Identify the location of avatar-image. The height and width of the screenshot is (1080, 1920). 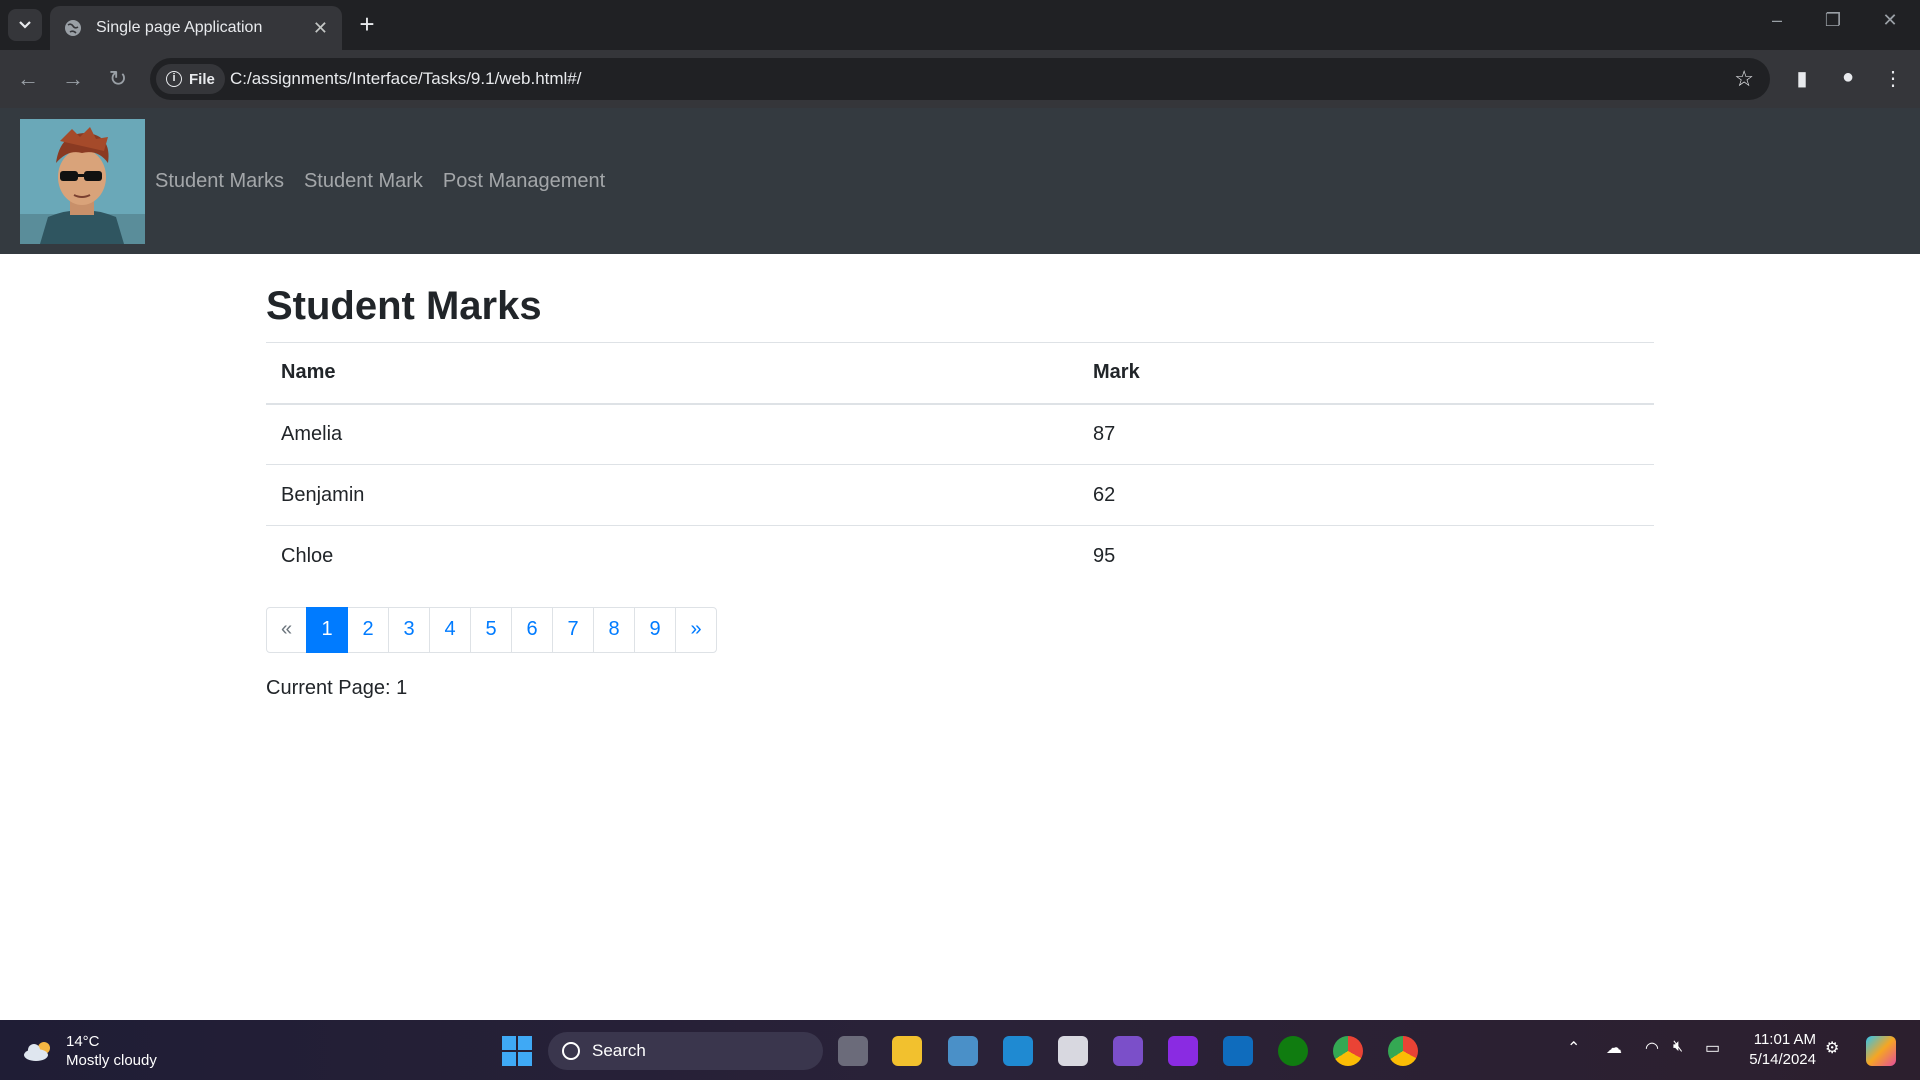
(82, 181).